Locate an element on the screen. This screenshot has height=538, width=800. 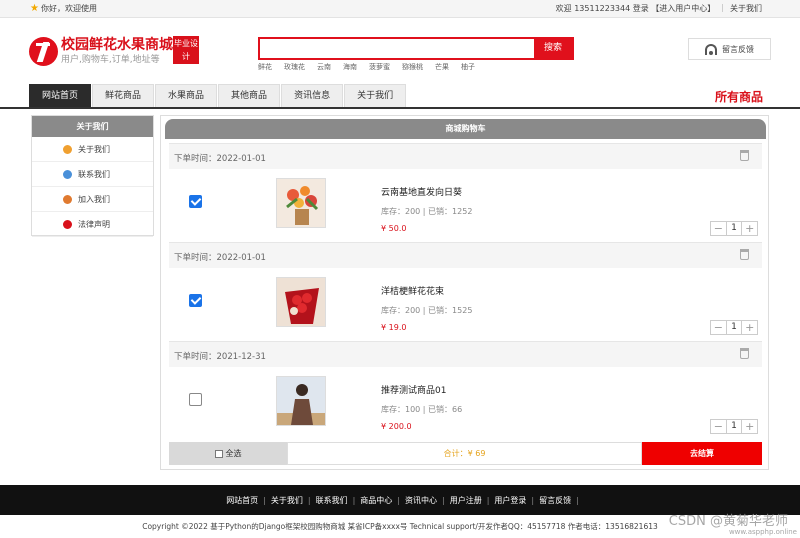
product-name: 洋桔梗鲜花花束 is located at coordinates (412, 290).